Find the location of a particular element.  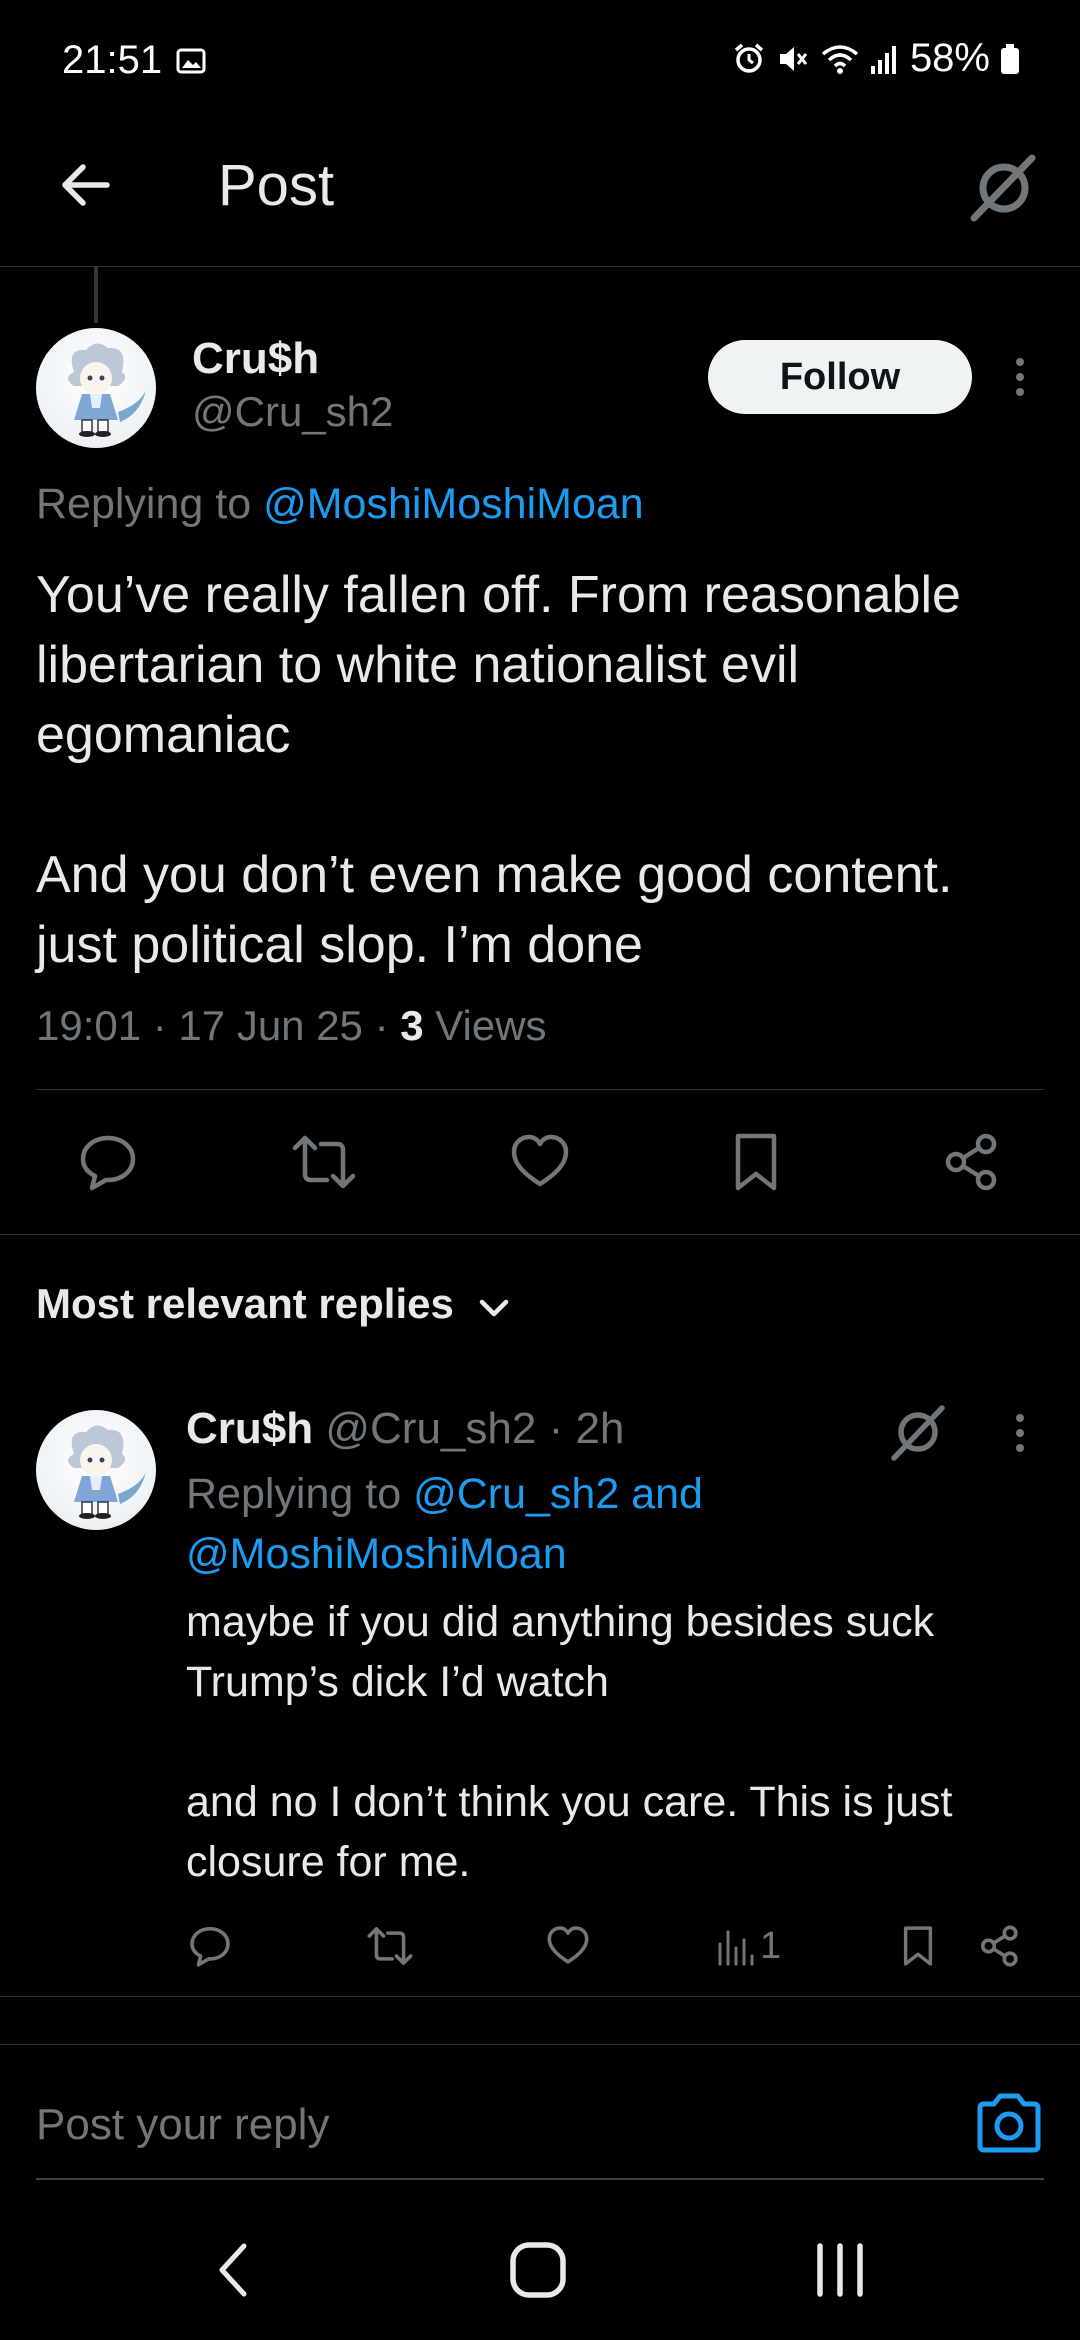

battery-percentage: 58% is located at coordinates (949, 58).